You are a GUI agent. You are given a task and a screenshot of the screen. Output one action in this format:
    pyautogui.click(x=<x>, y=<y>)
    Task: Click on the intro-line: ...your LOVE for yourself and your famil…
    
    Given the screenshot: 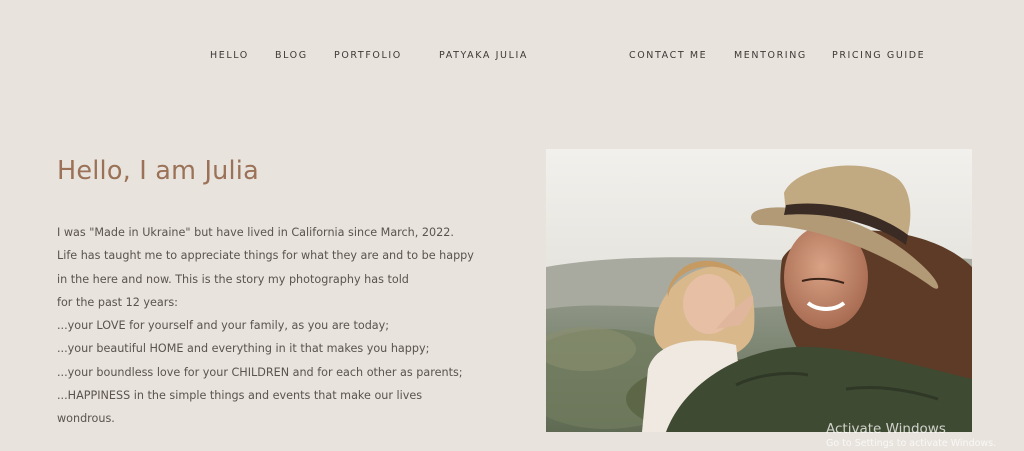 What is the action you would take?
    pyautogui.click(x=223, y=326)
    